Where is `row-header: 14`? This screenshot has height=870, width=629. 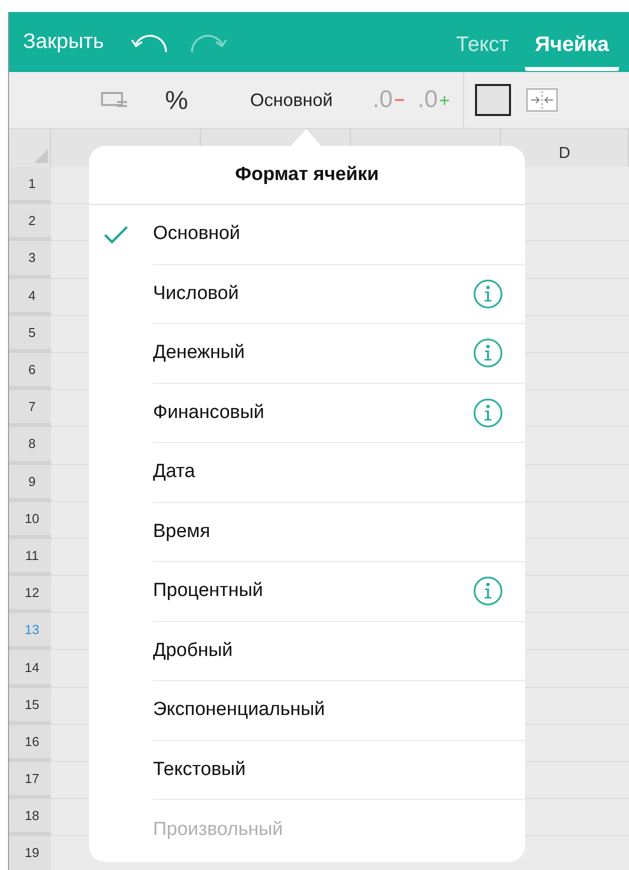
row-header: 14 is located at coordinates (30, 669).